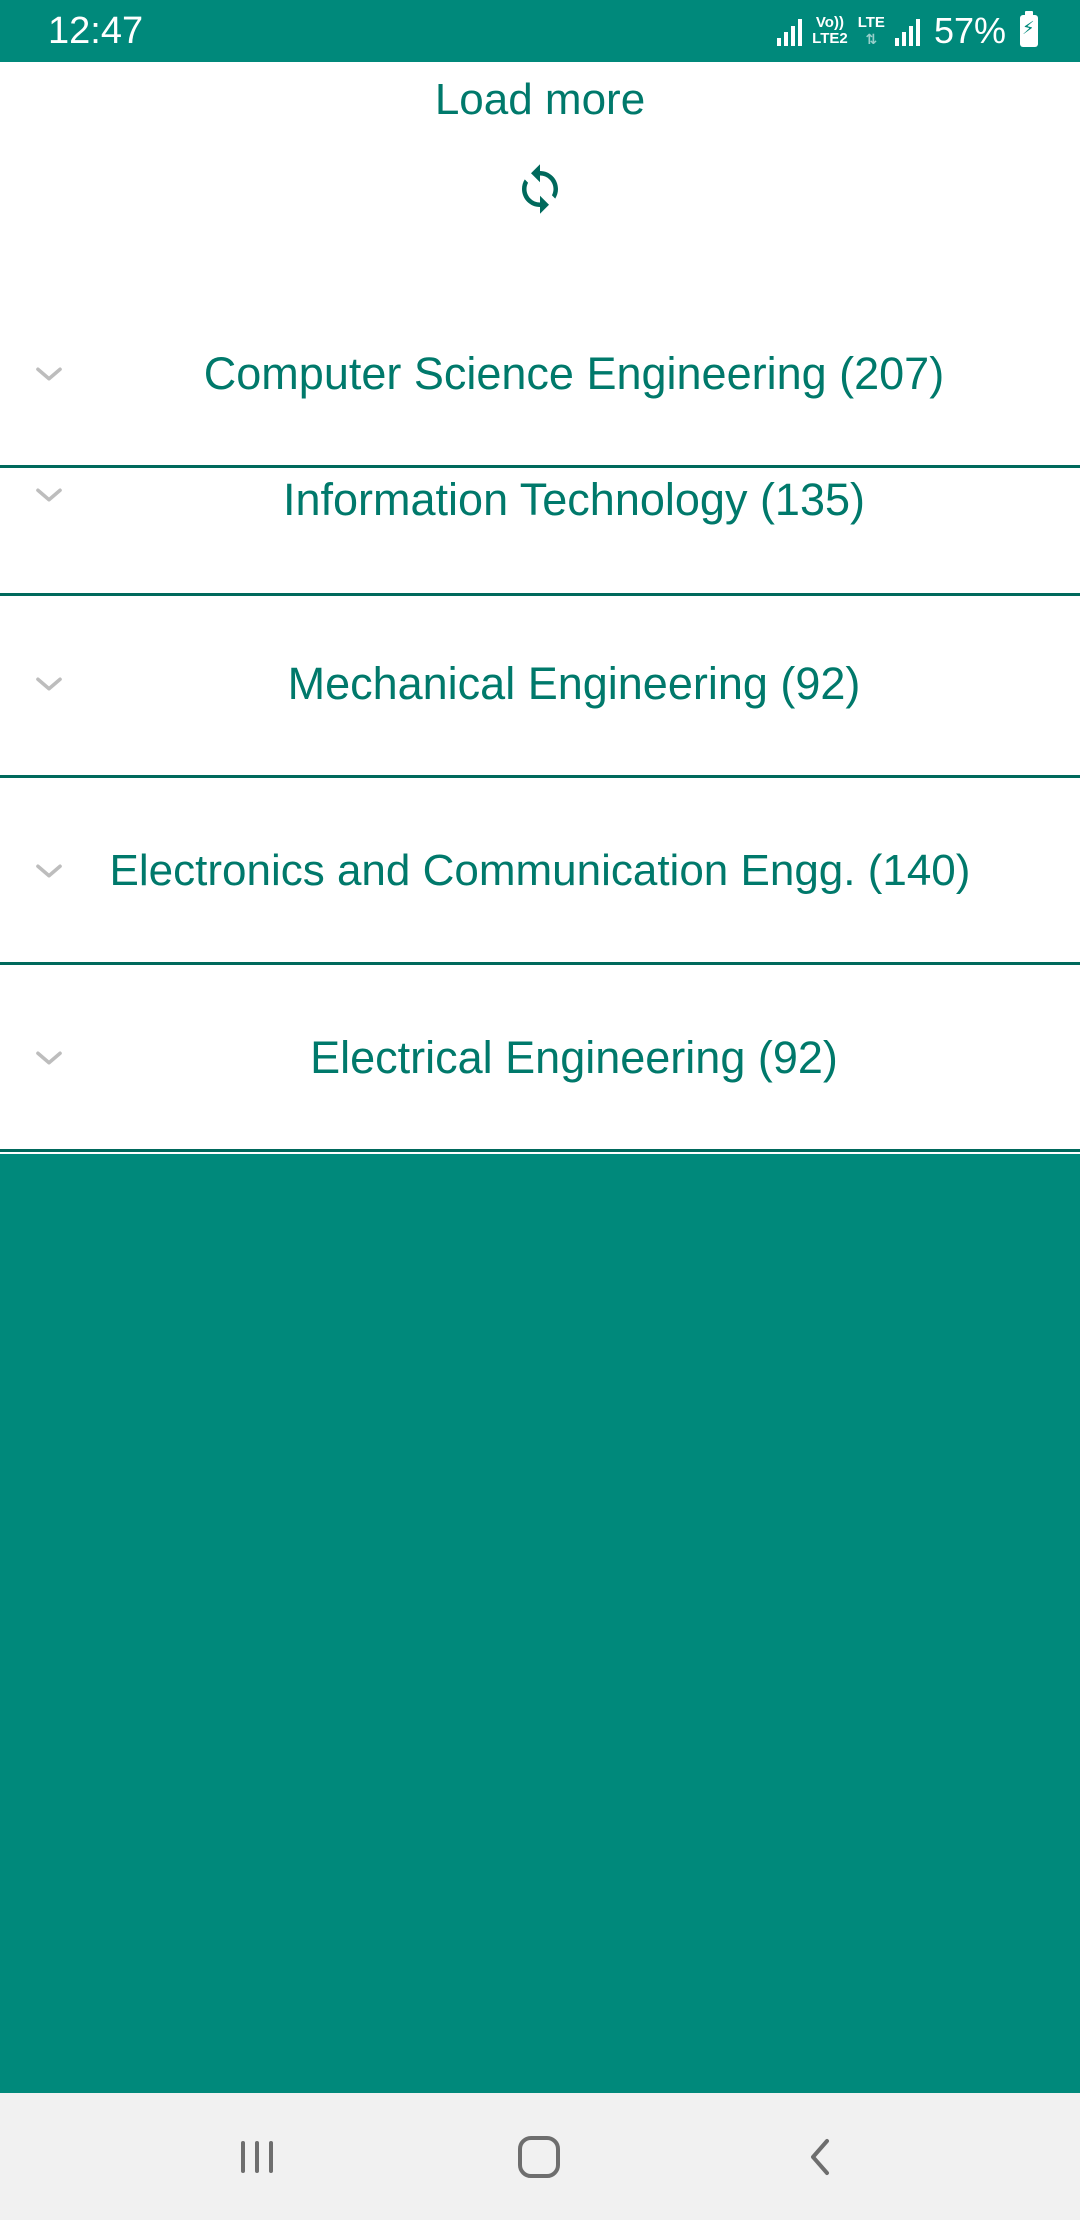  I want to click on category-item: Information Technology (135), so click(540, 501).